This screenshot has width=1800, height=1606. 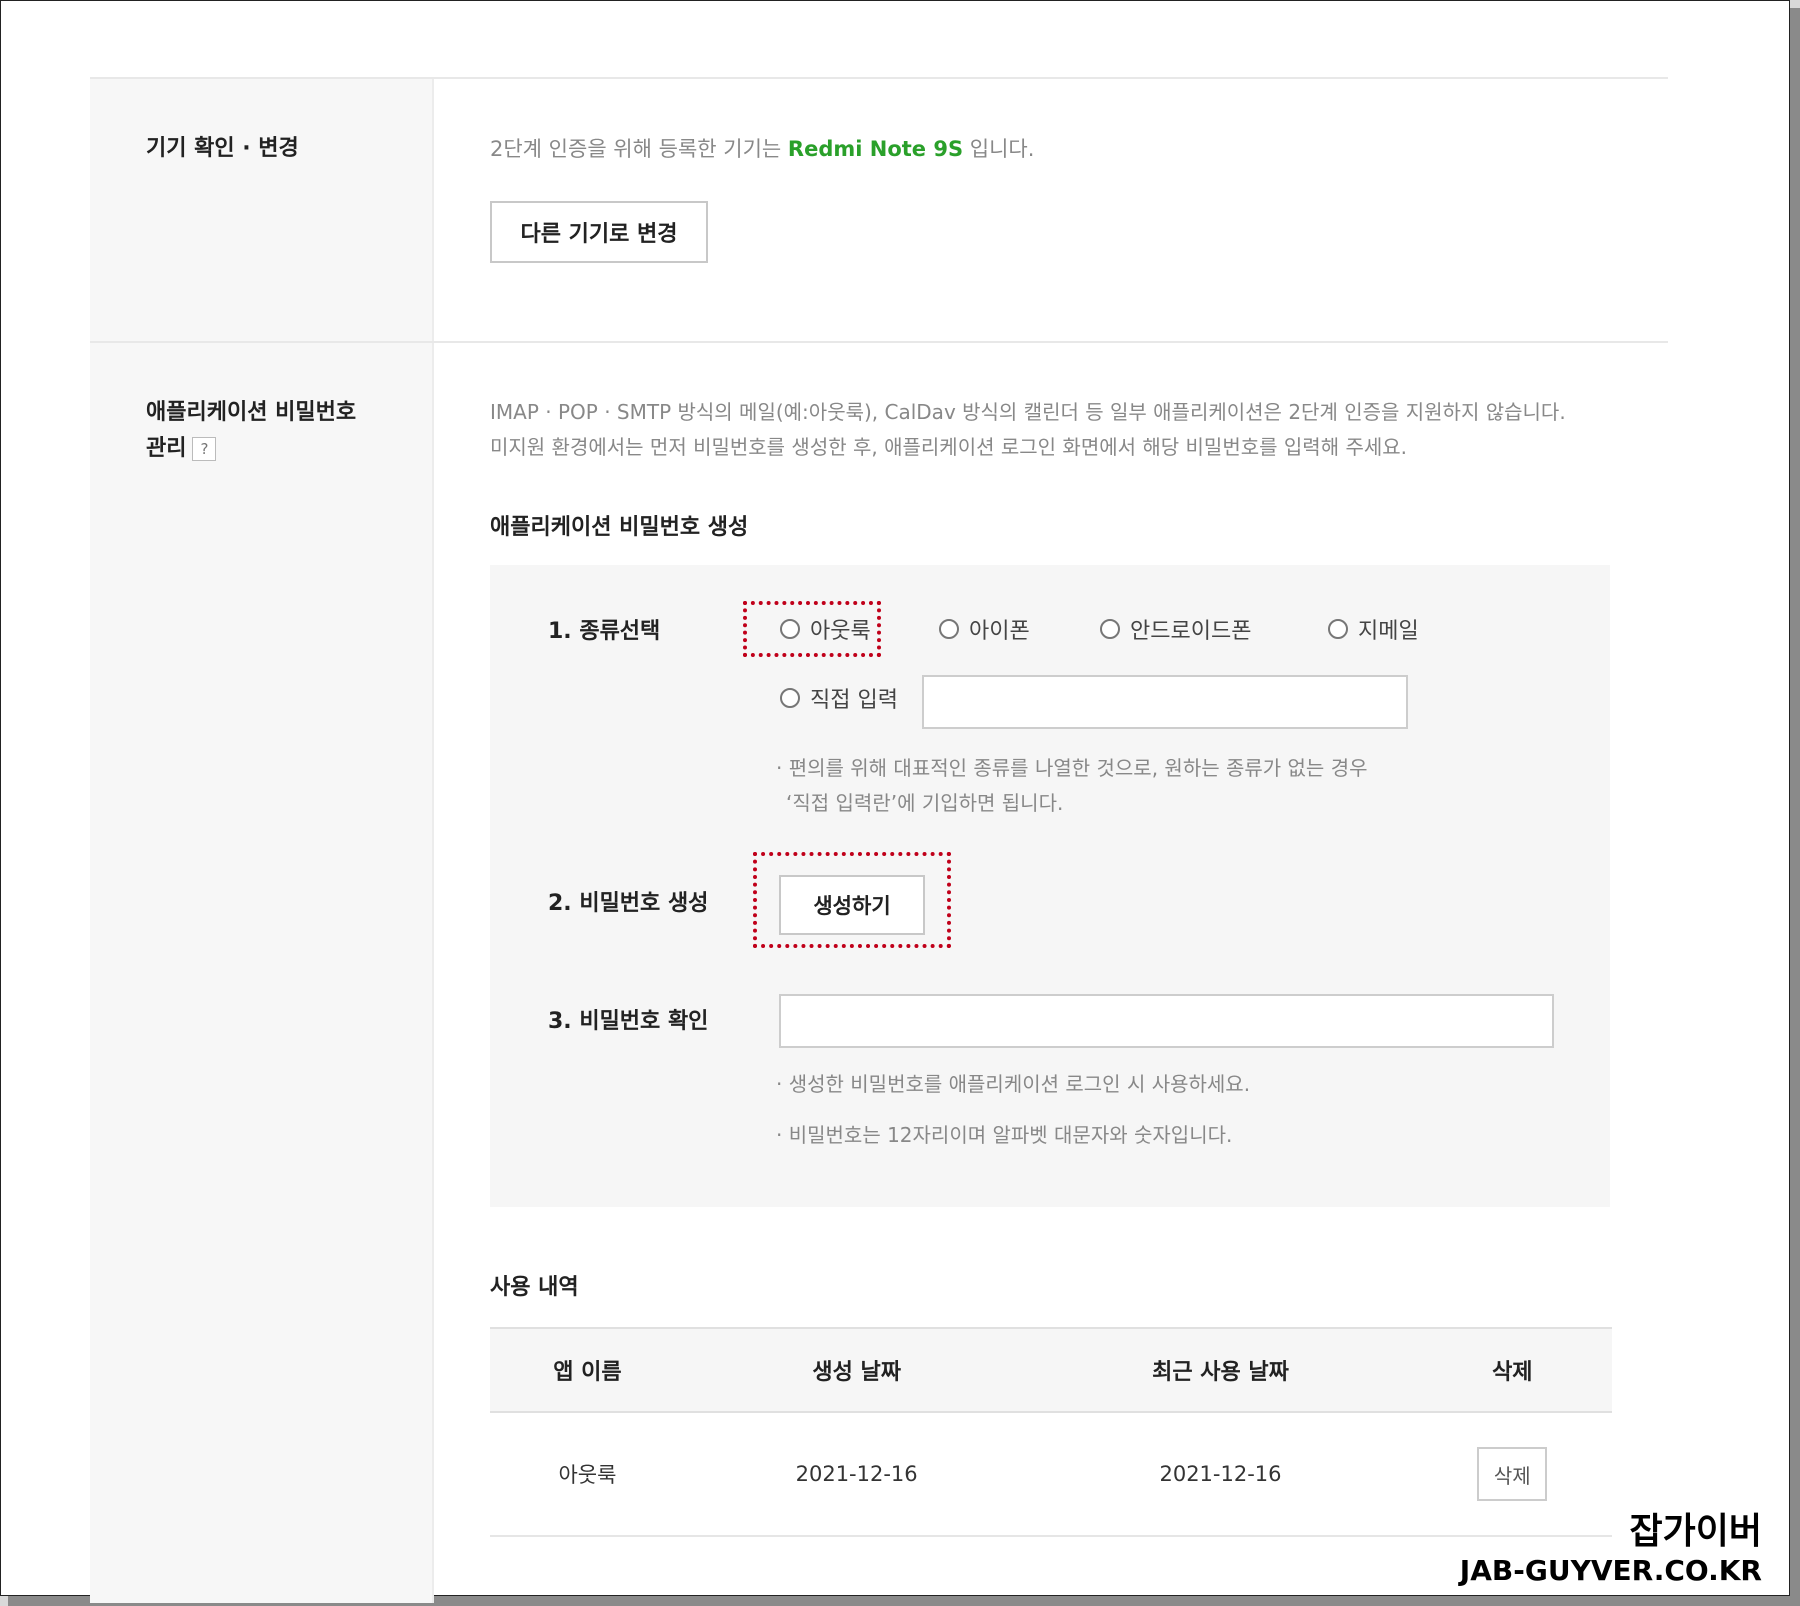 I want to click on generate-title: 애플리케이션 비밀번호 생성, so click(x=619, y=527).